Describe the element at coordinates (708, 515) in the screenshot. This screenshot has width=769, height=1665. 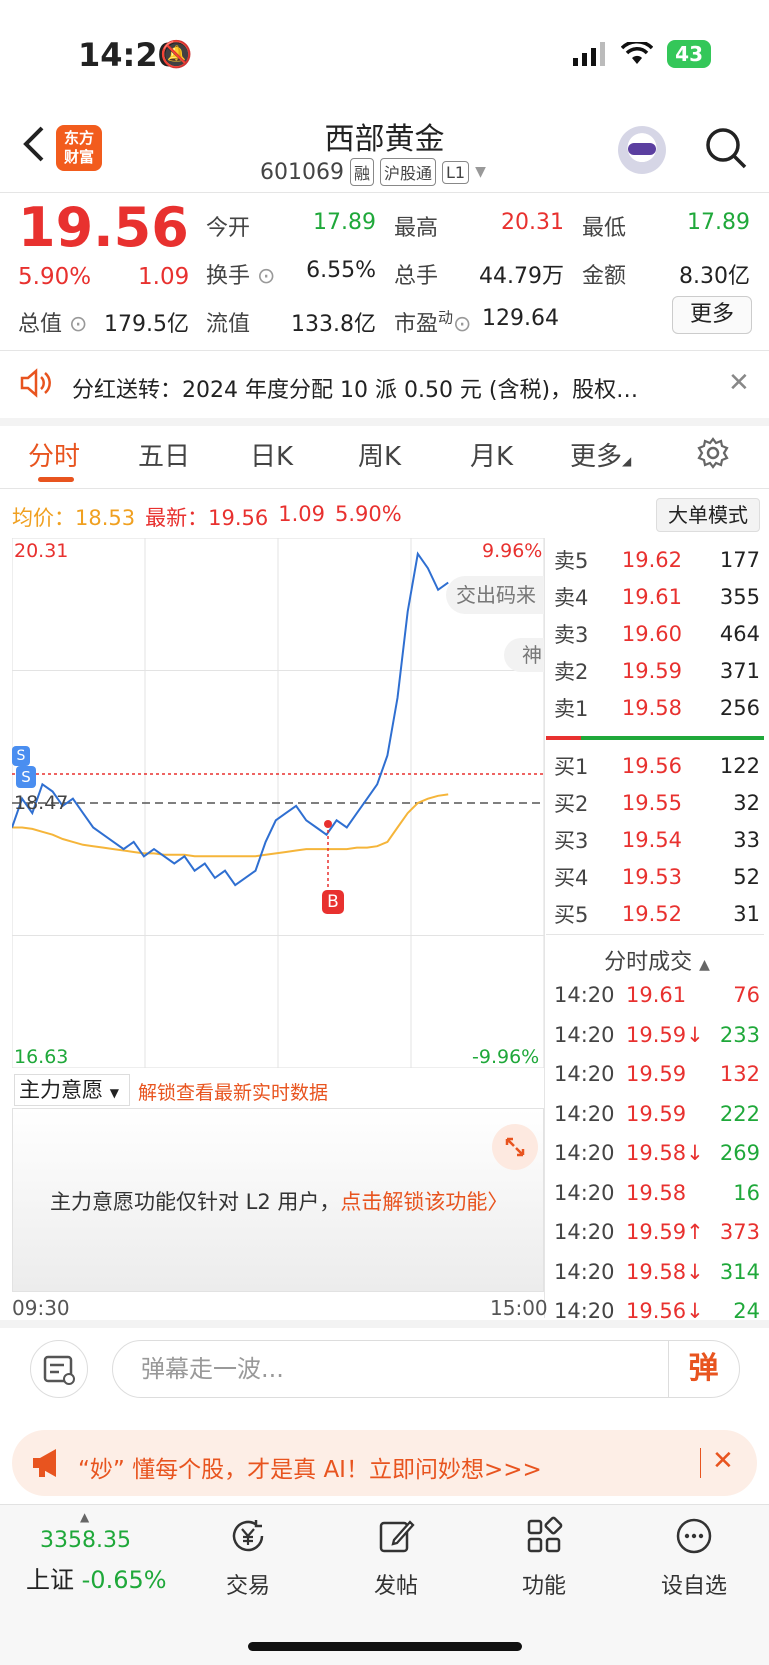
I see `big-order-mode-button: 大单模式` at that location.